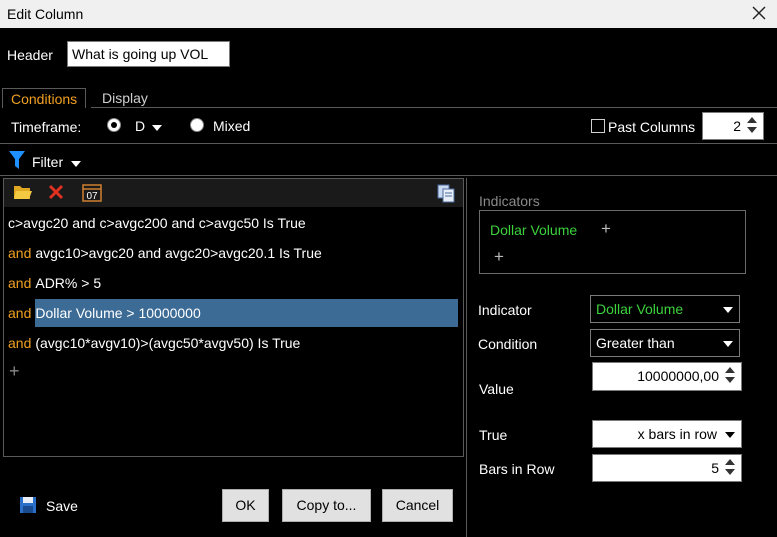 The width and height of the screenshot is (777, 537). I want to click on folder-open-icon, so click(23, 192).